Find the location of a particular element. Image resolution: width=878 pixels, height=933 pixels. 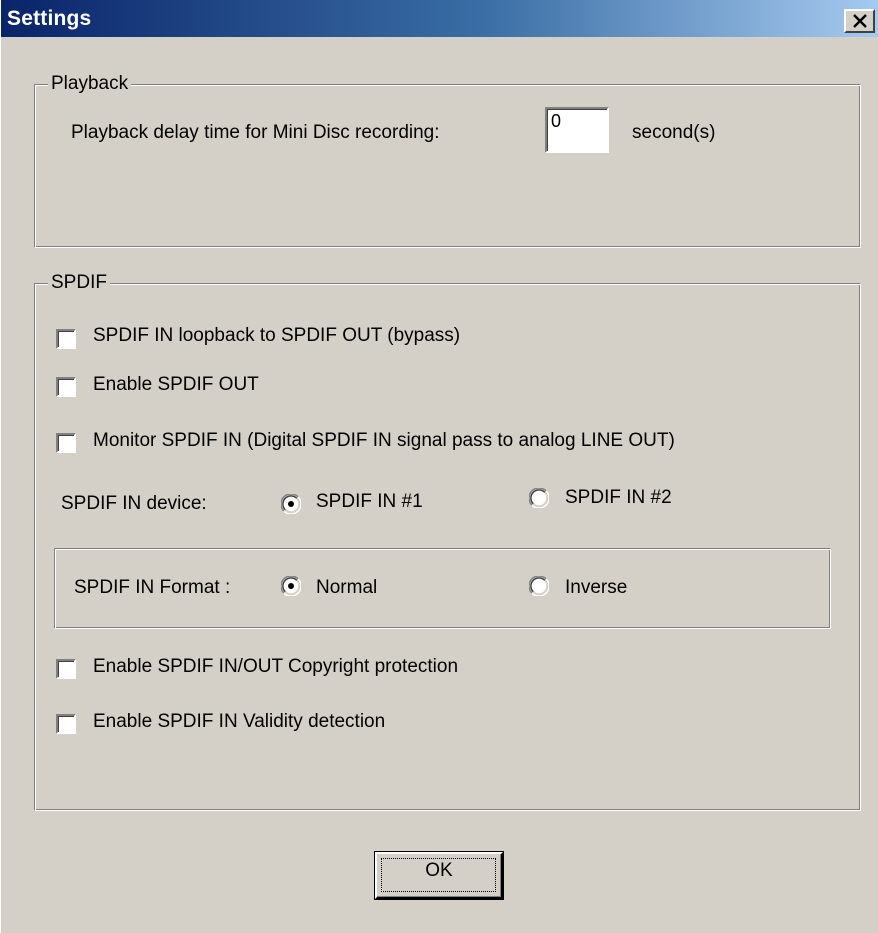

validity-detection-checkbox is located at coordinates (66, 724).